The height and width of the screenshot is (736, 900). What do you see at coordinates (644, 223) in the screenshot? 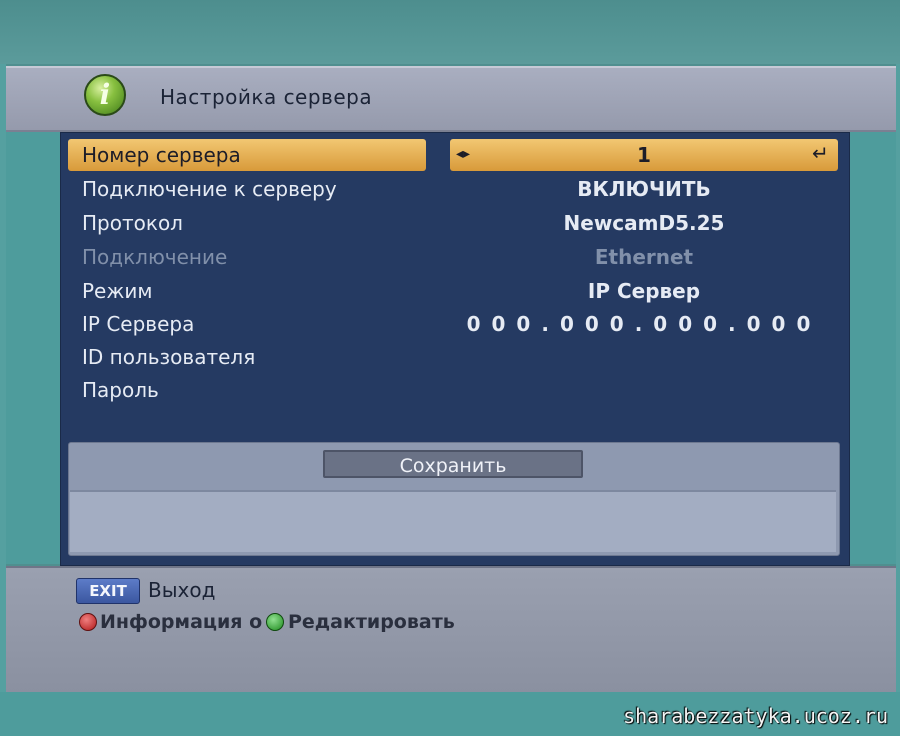
I see `value-protocol: NewcamD5.25` at bounding box center [644, 223].